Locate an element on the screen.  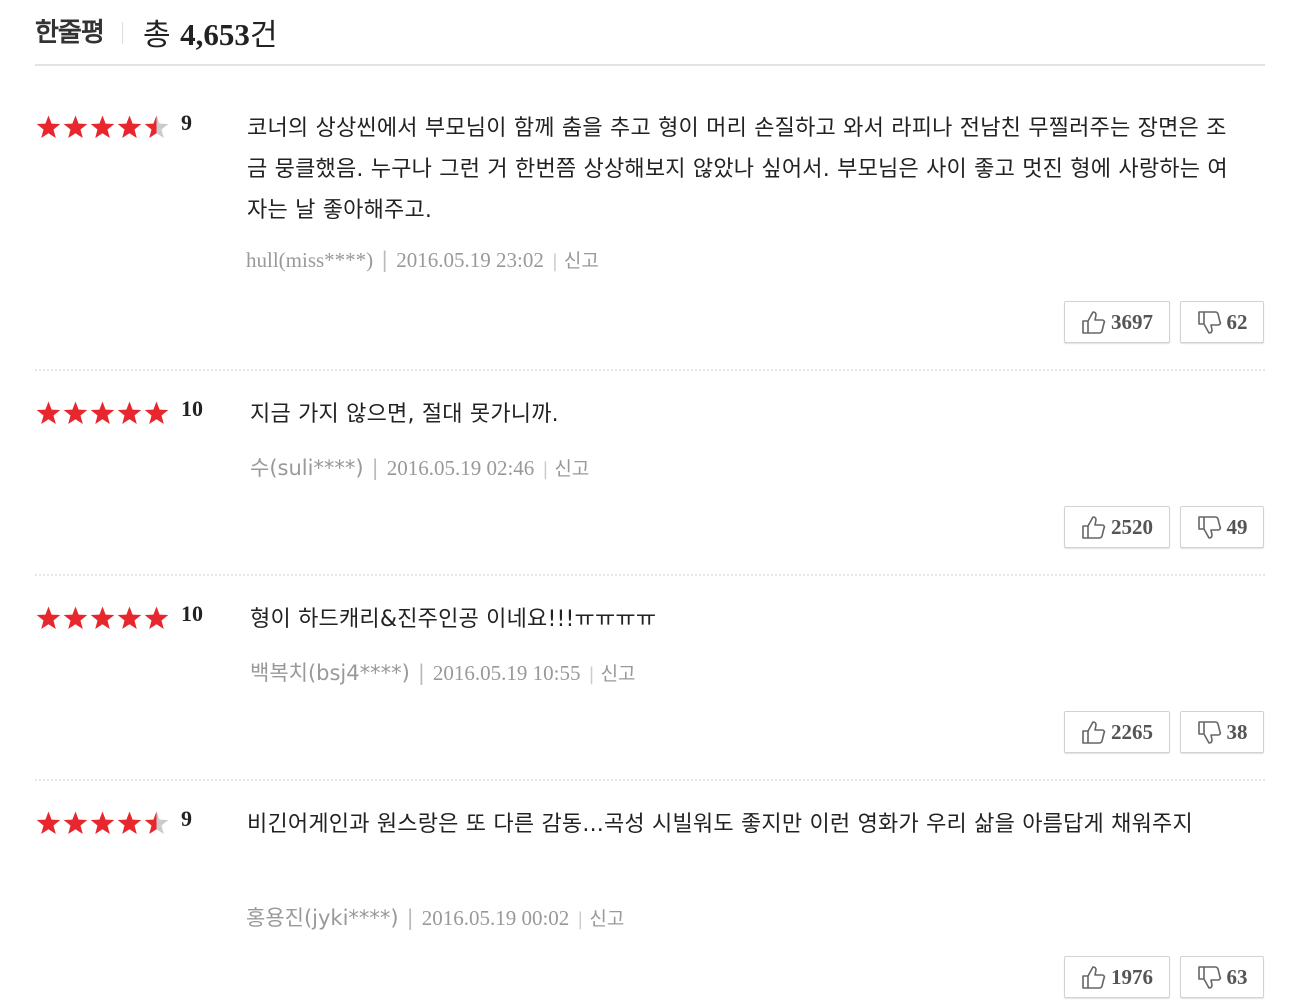
reviews-header: 한줄평 총 4,653건 is located at coordinates (650, 33).